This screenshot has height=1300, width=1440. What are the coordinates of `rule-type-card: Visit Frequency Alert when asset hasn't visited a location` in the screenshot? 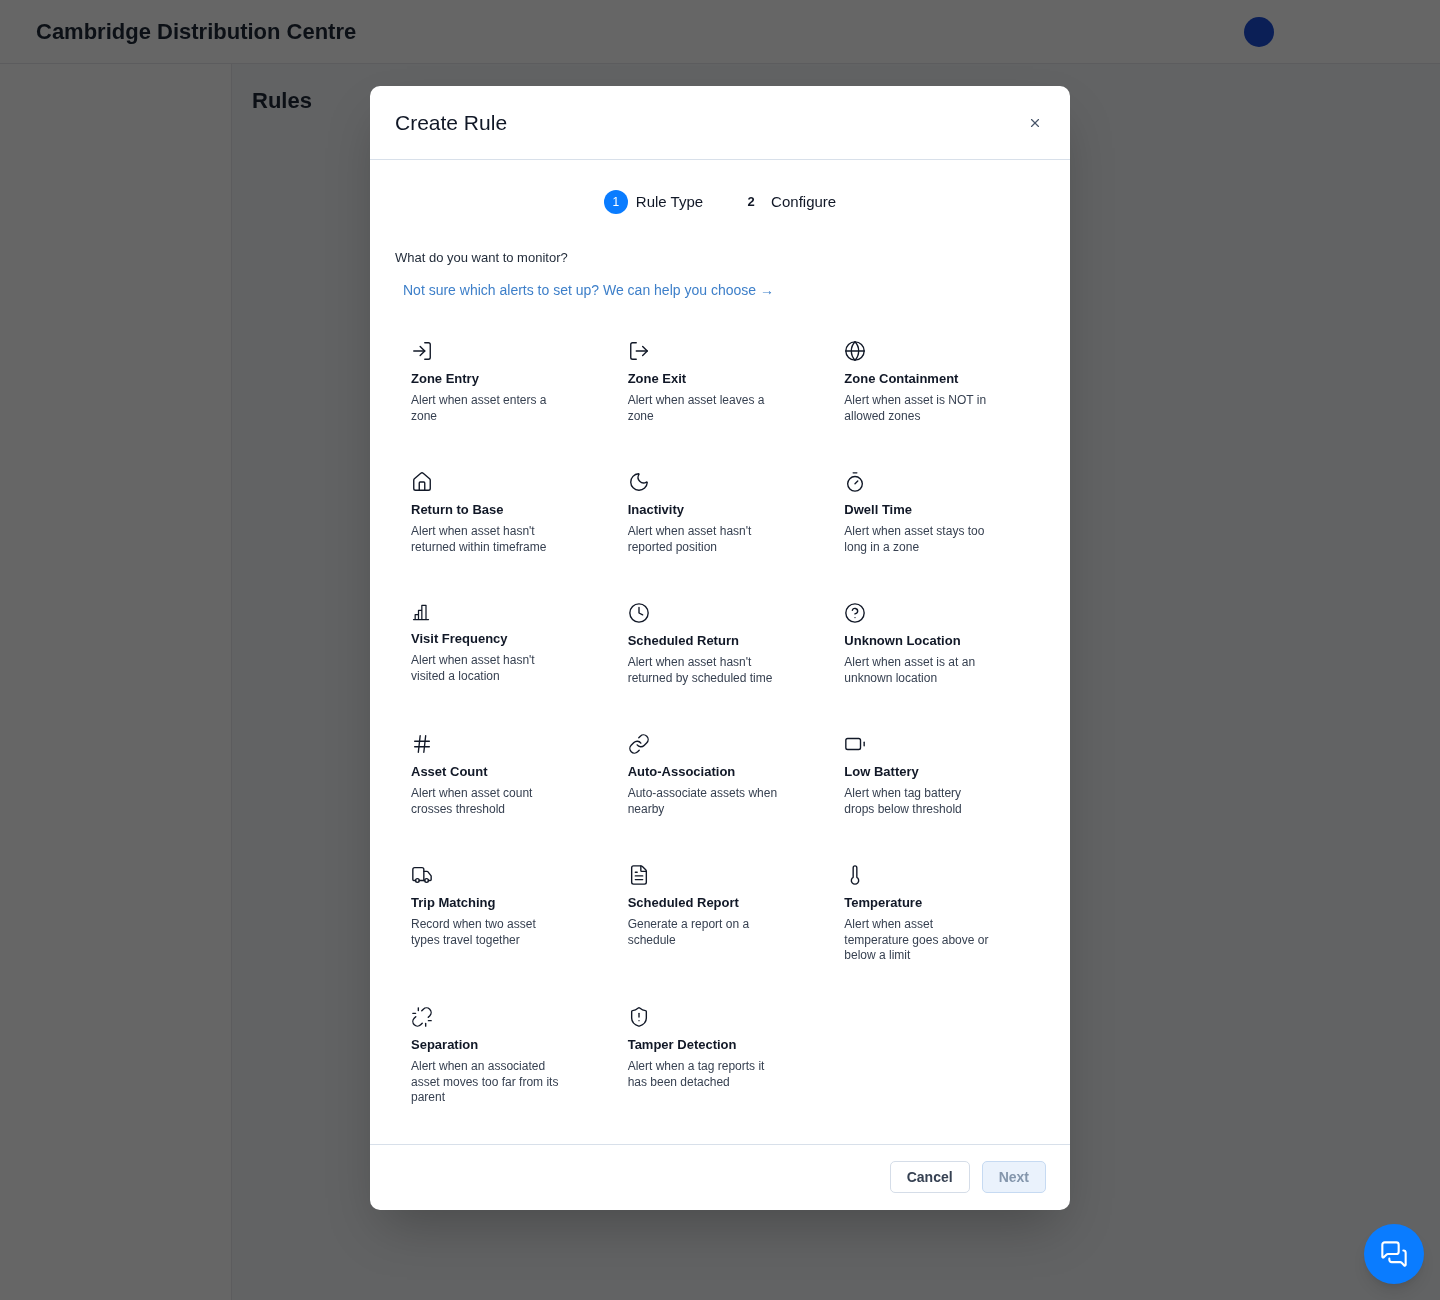 It's located at (503, 647).